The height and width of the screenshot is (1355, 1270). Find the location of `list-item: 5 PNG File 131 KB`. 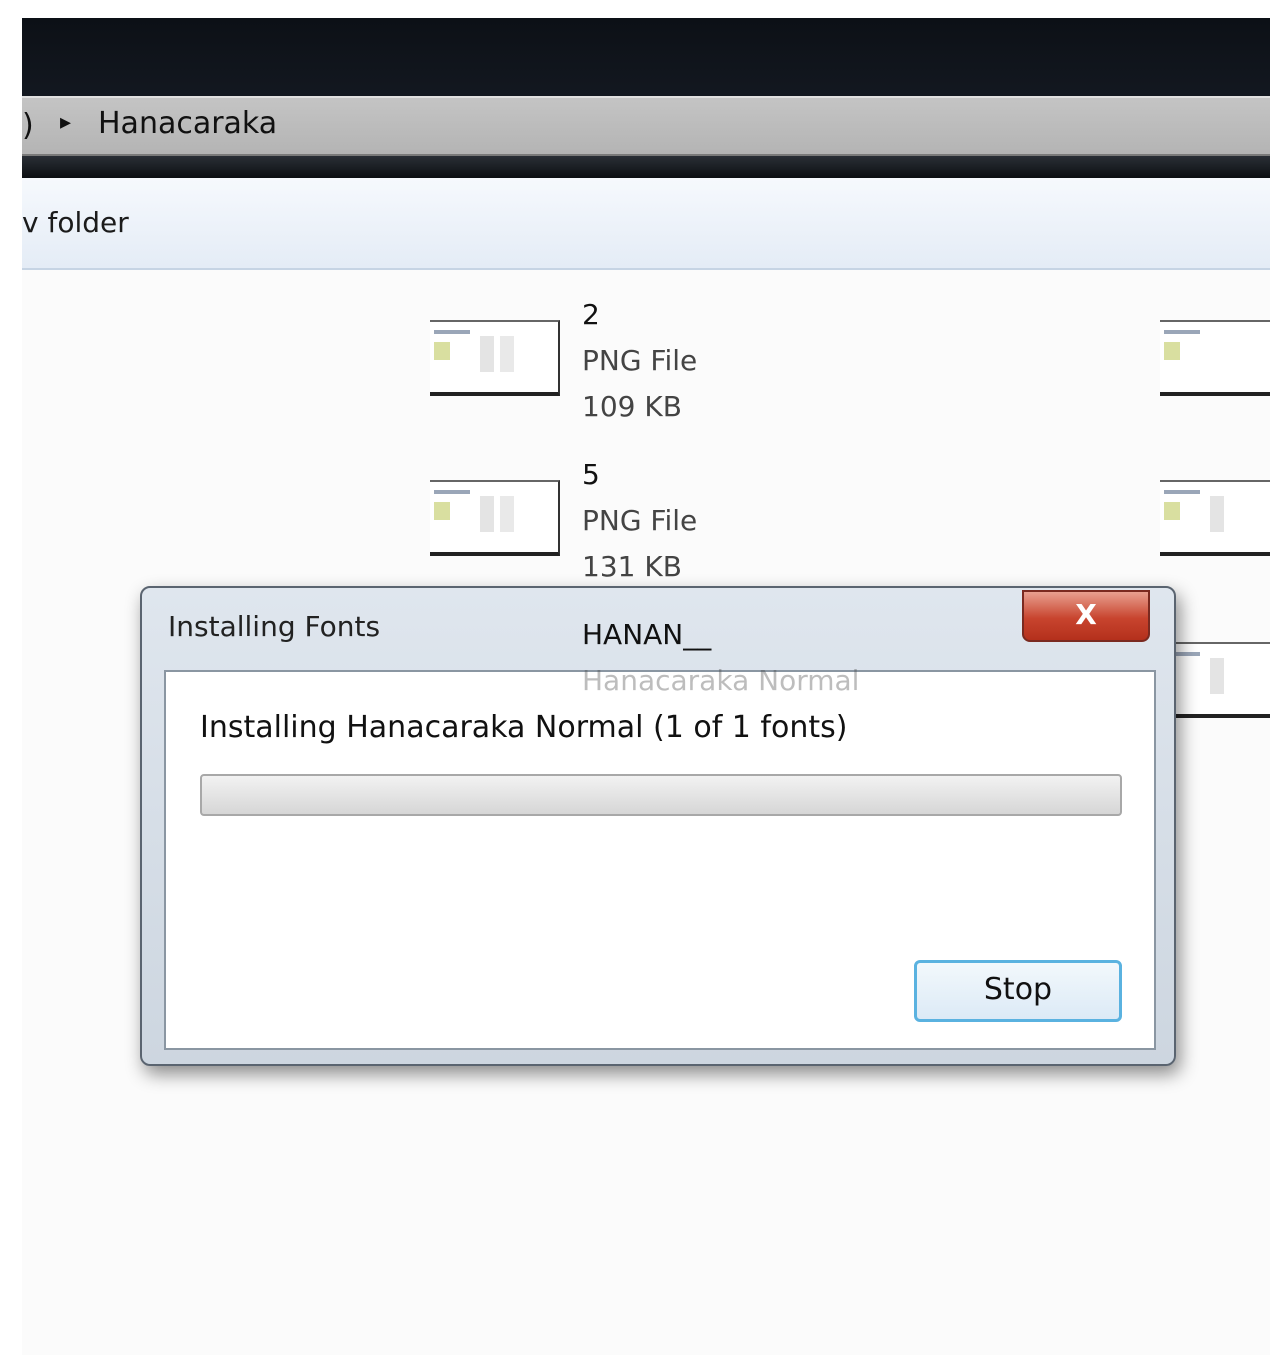

list-item: 5 PNG File 131 KB is located at coordinates (639, 521).